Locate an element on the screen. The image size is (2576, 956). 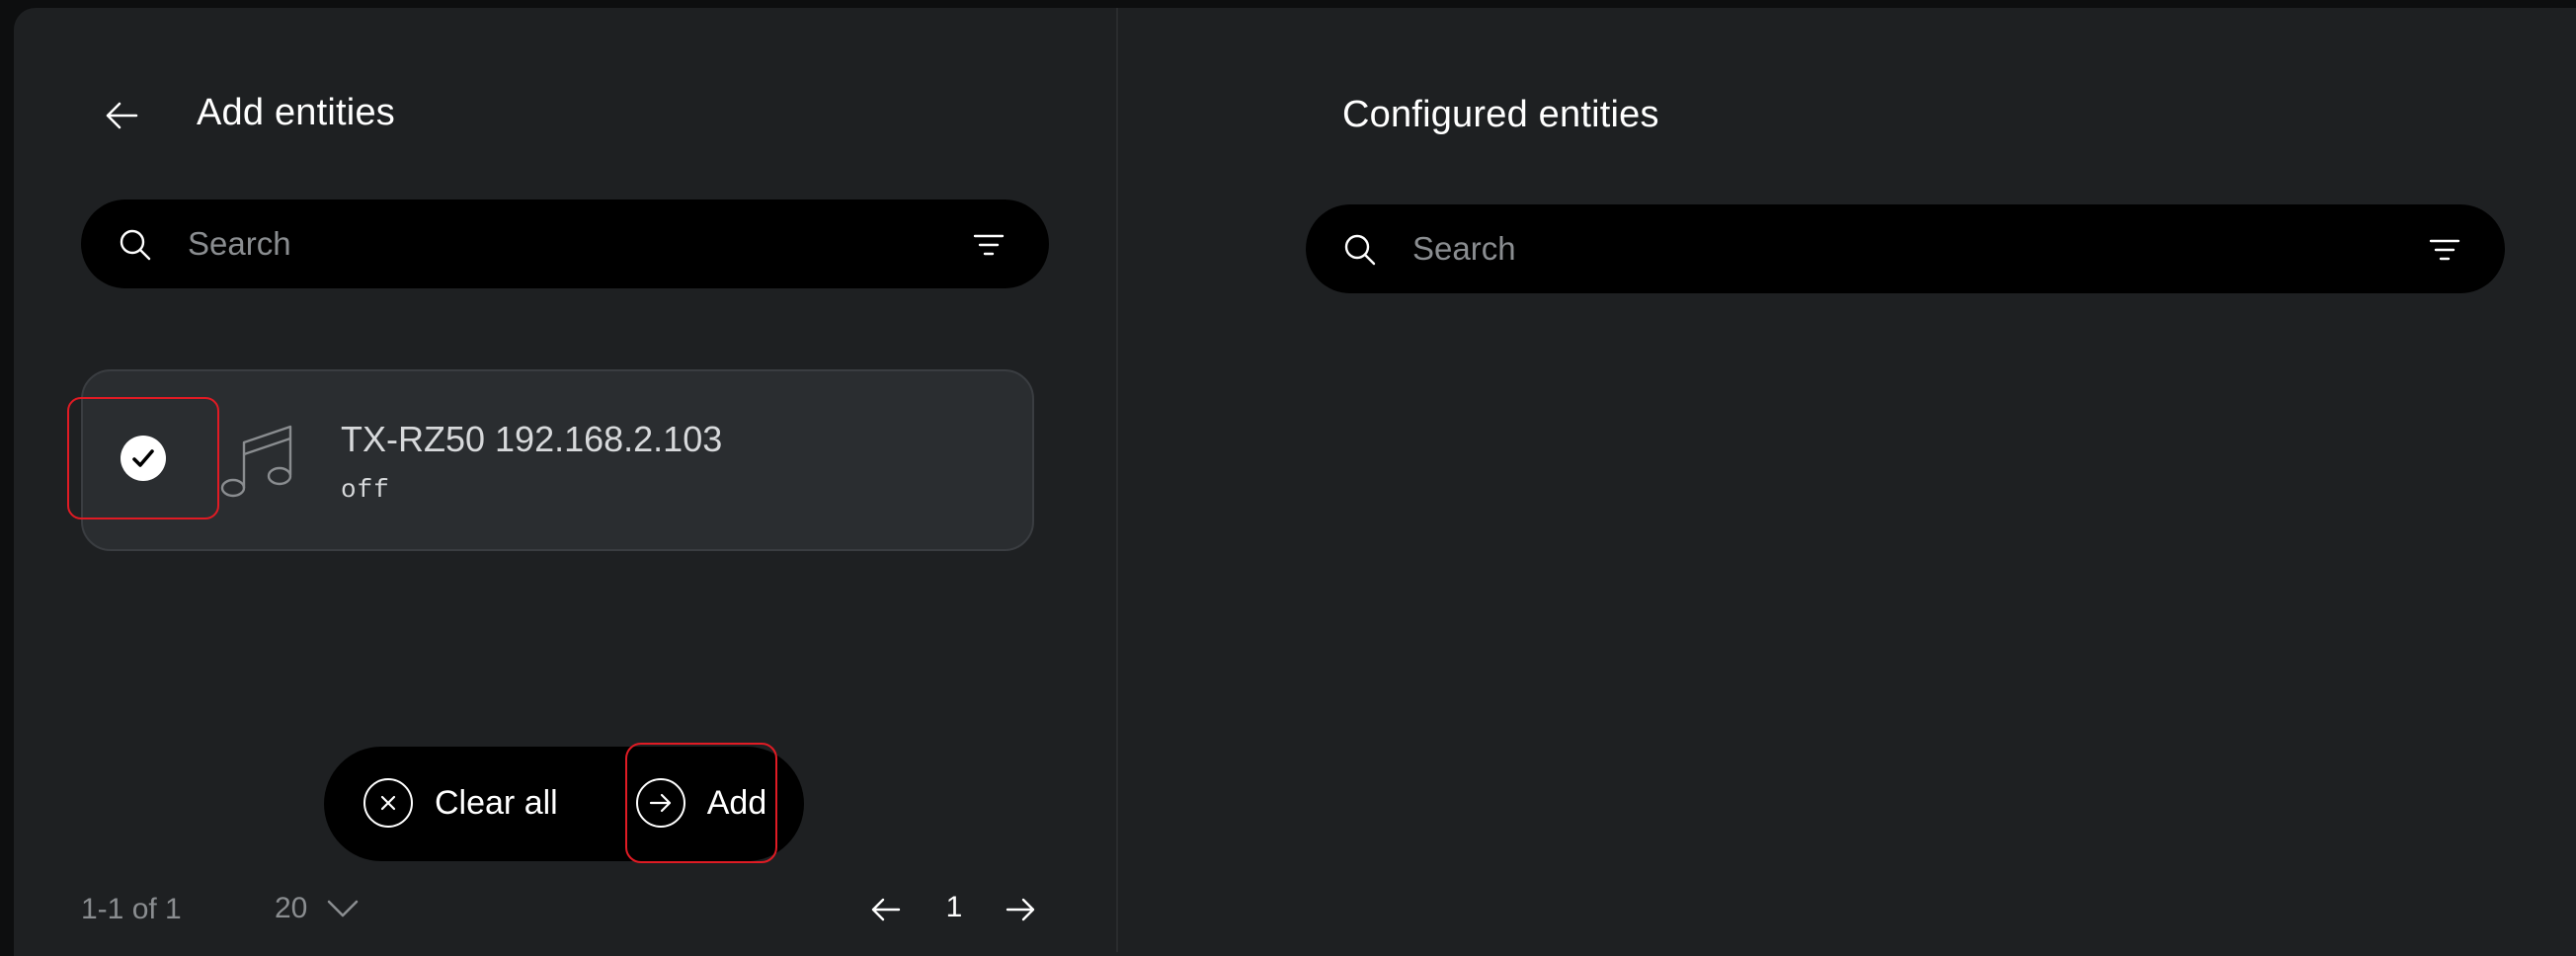
back-button is located at coordinates (121, 116).